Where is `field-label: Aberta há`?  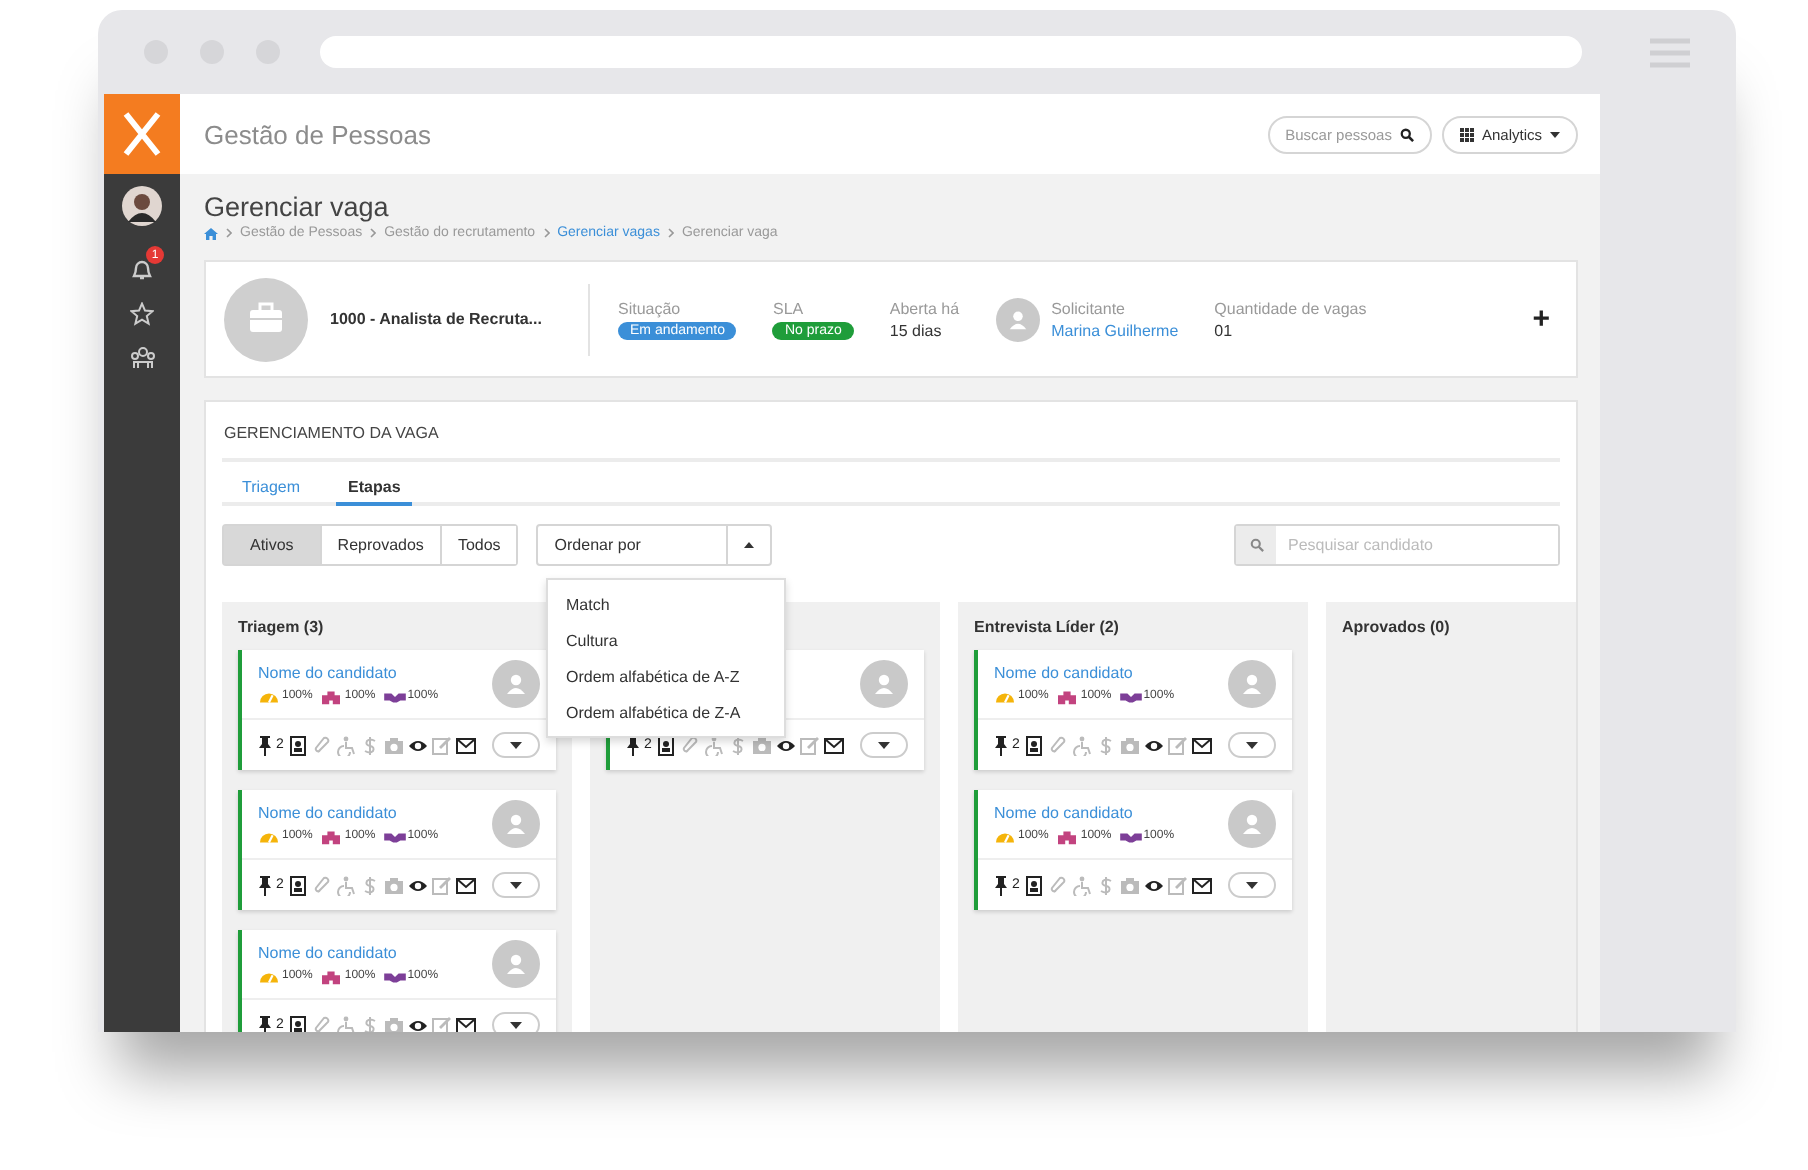 field-label: Aberta há is located at coordinates (924, 308).